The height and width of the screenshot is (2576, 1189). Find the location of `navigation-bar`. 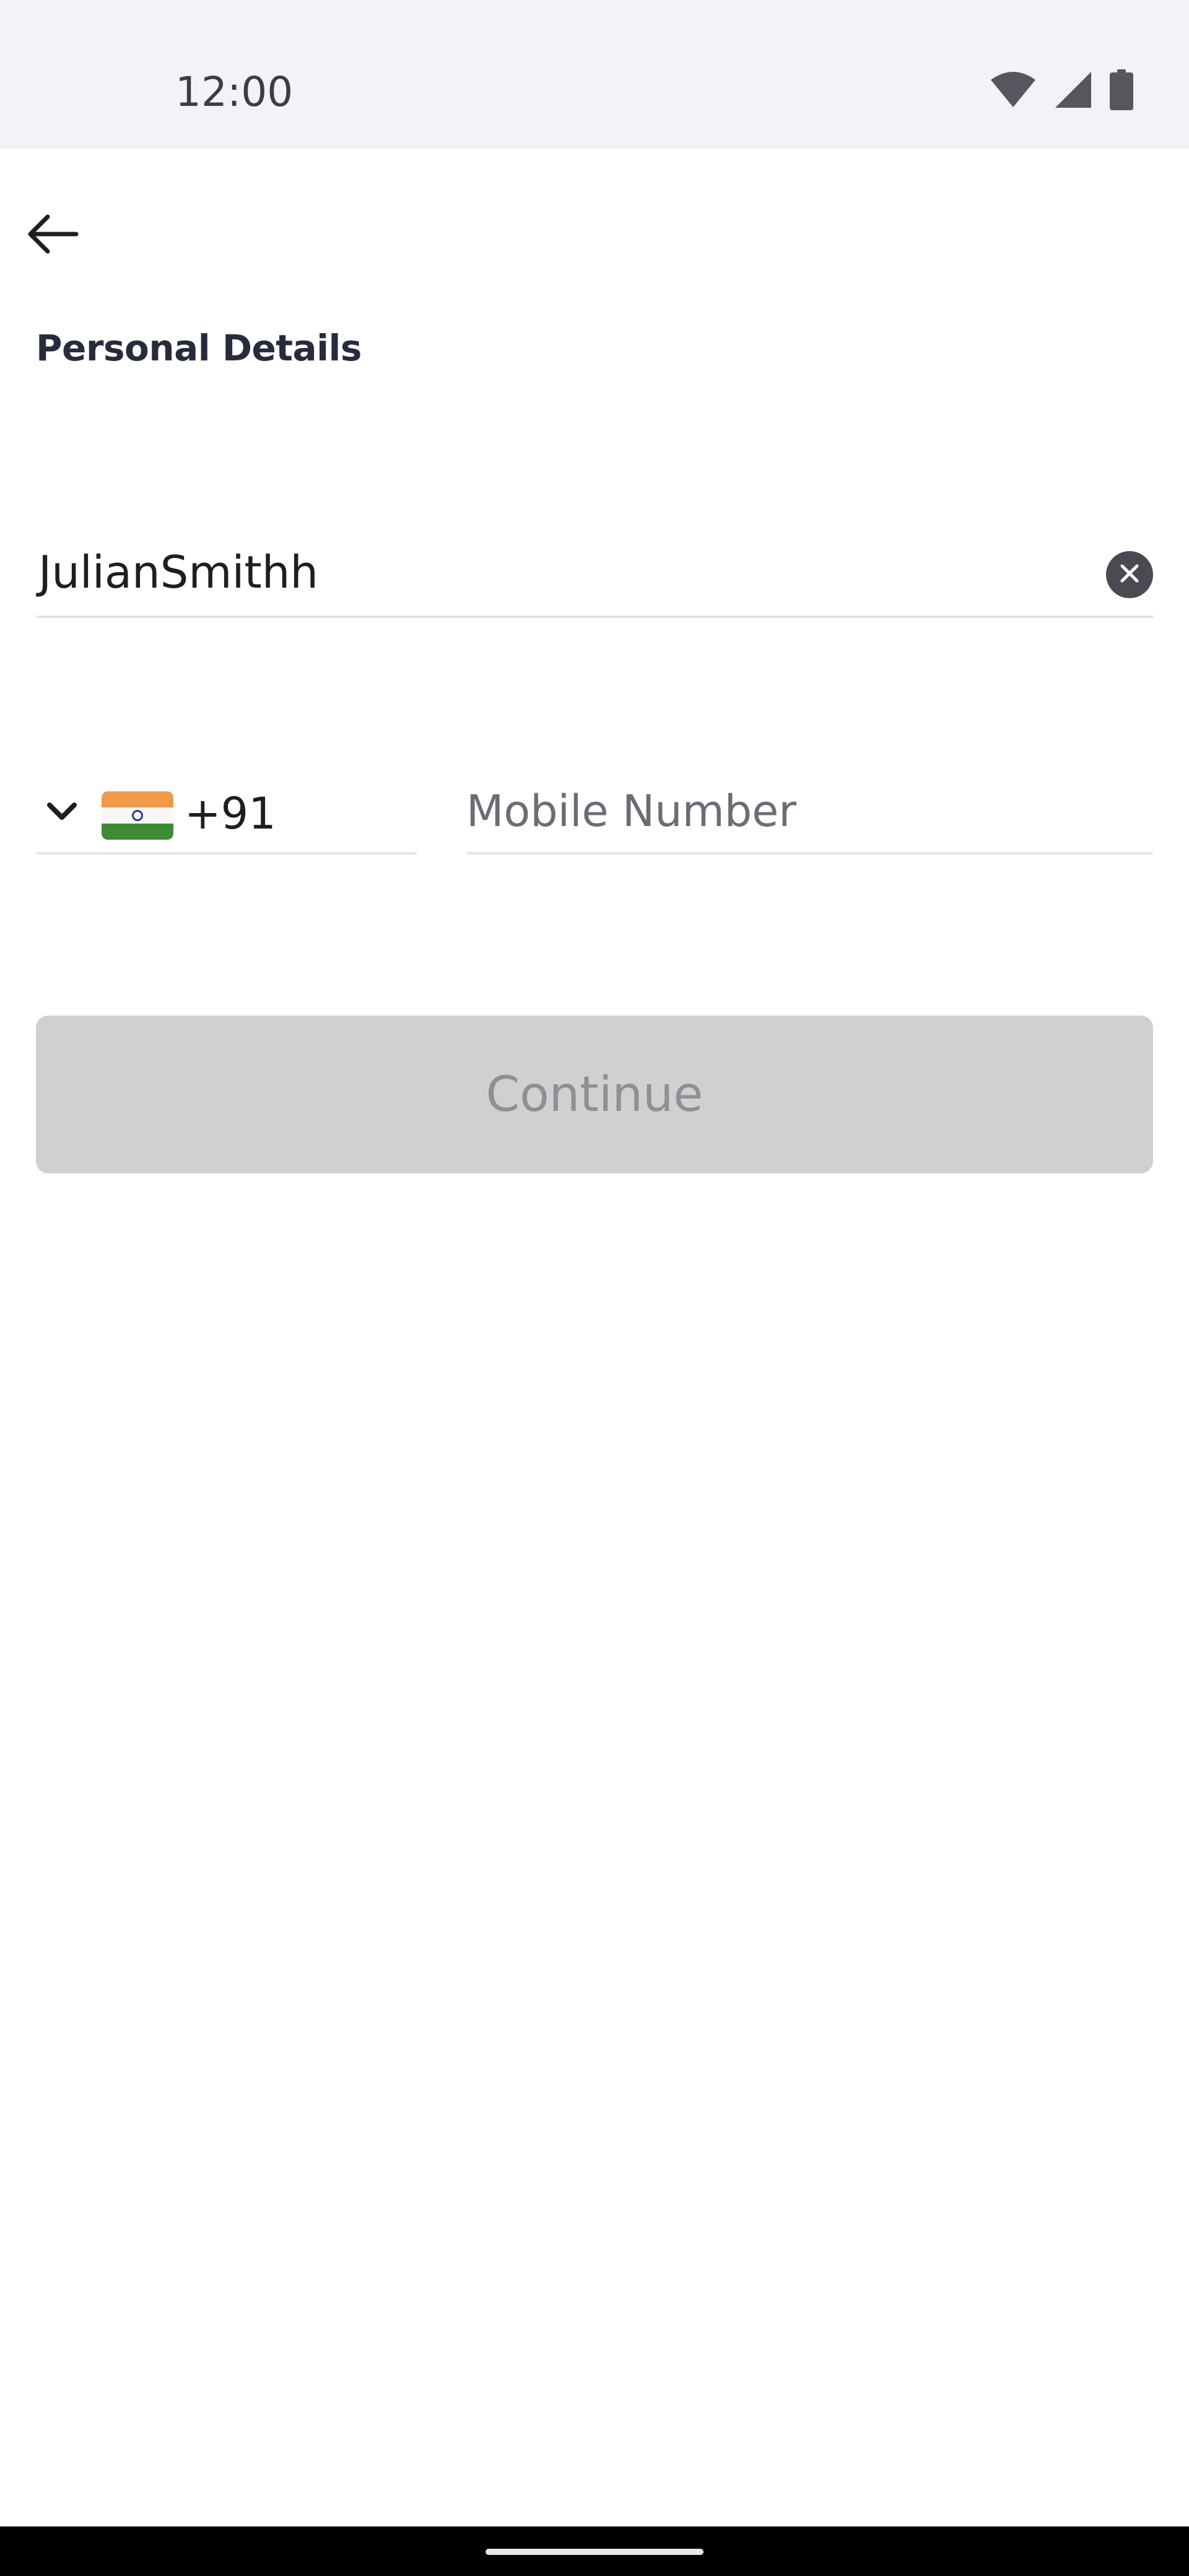

navigation-bar is located at coordinates (594, 2551).